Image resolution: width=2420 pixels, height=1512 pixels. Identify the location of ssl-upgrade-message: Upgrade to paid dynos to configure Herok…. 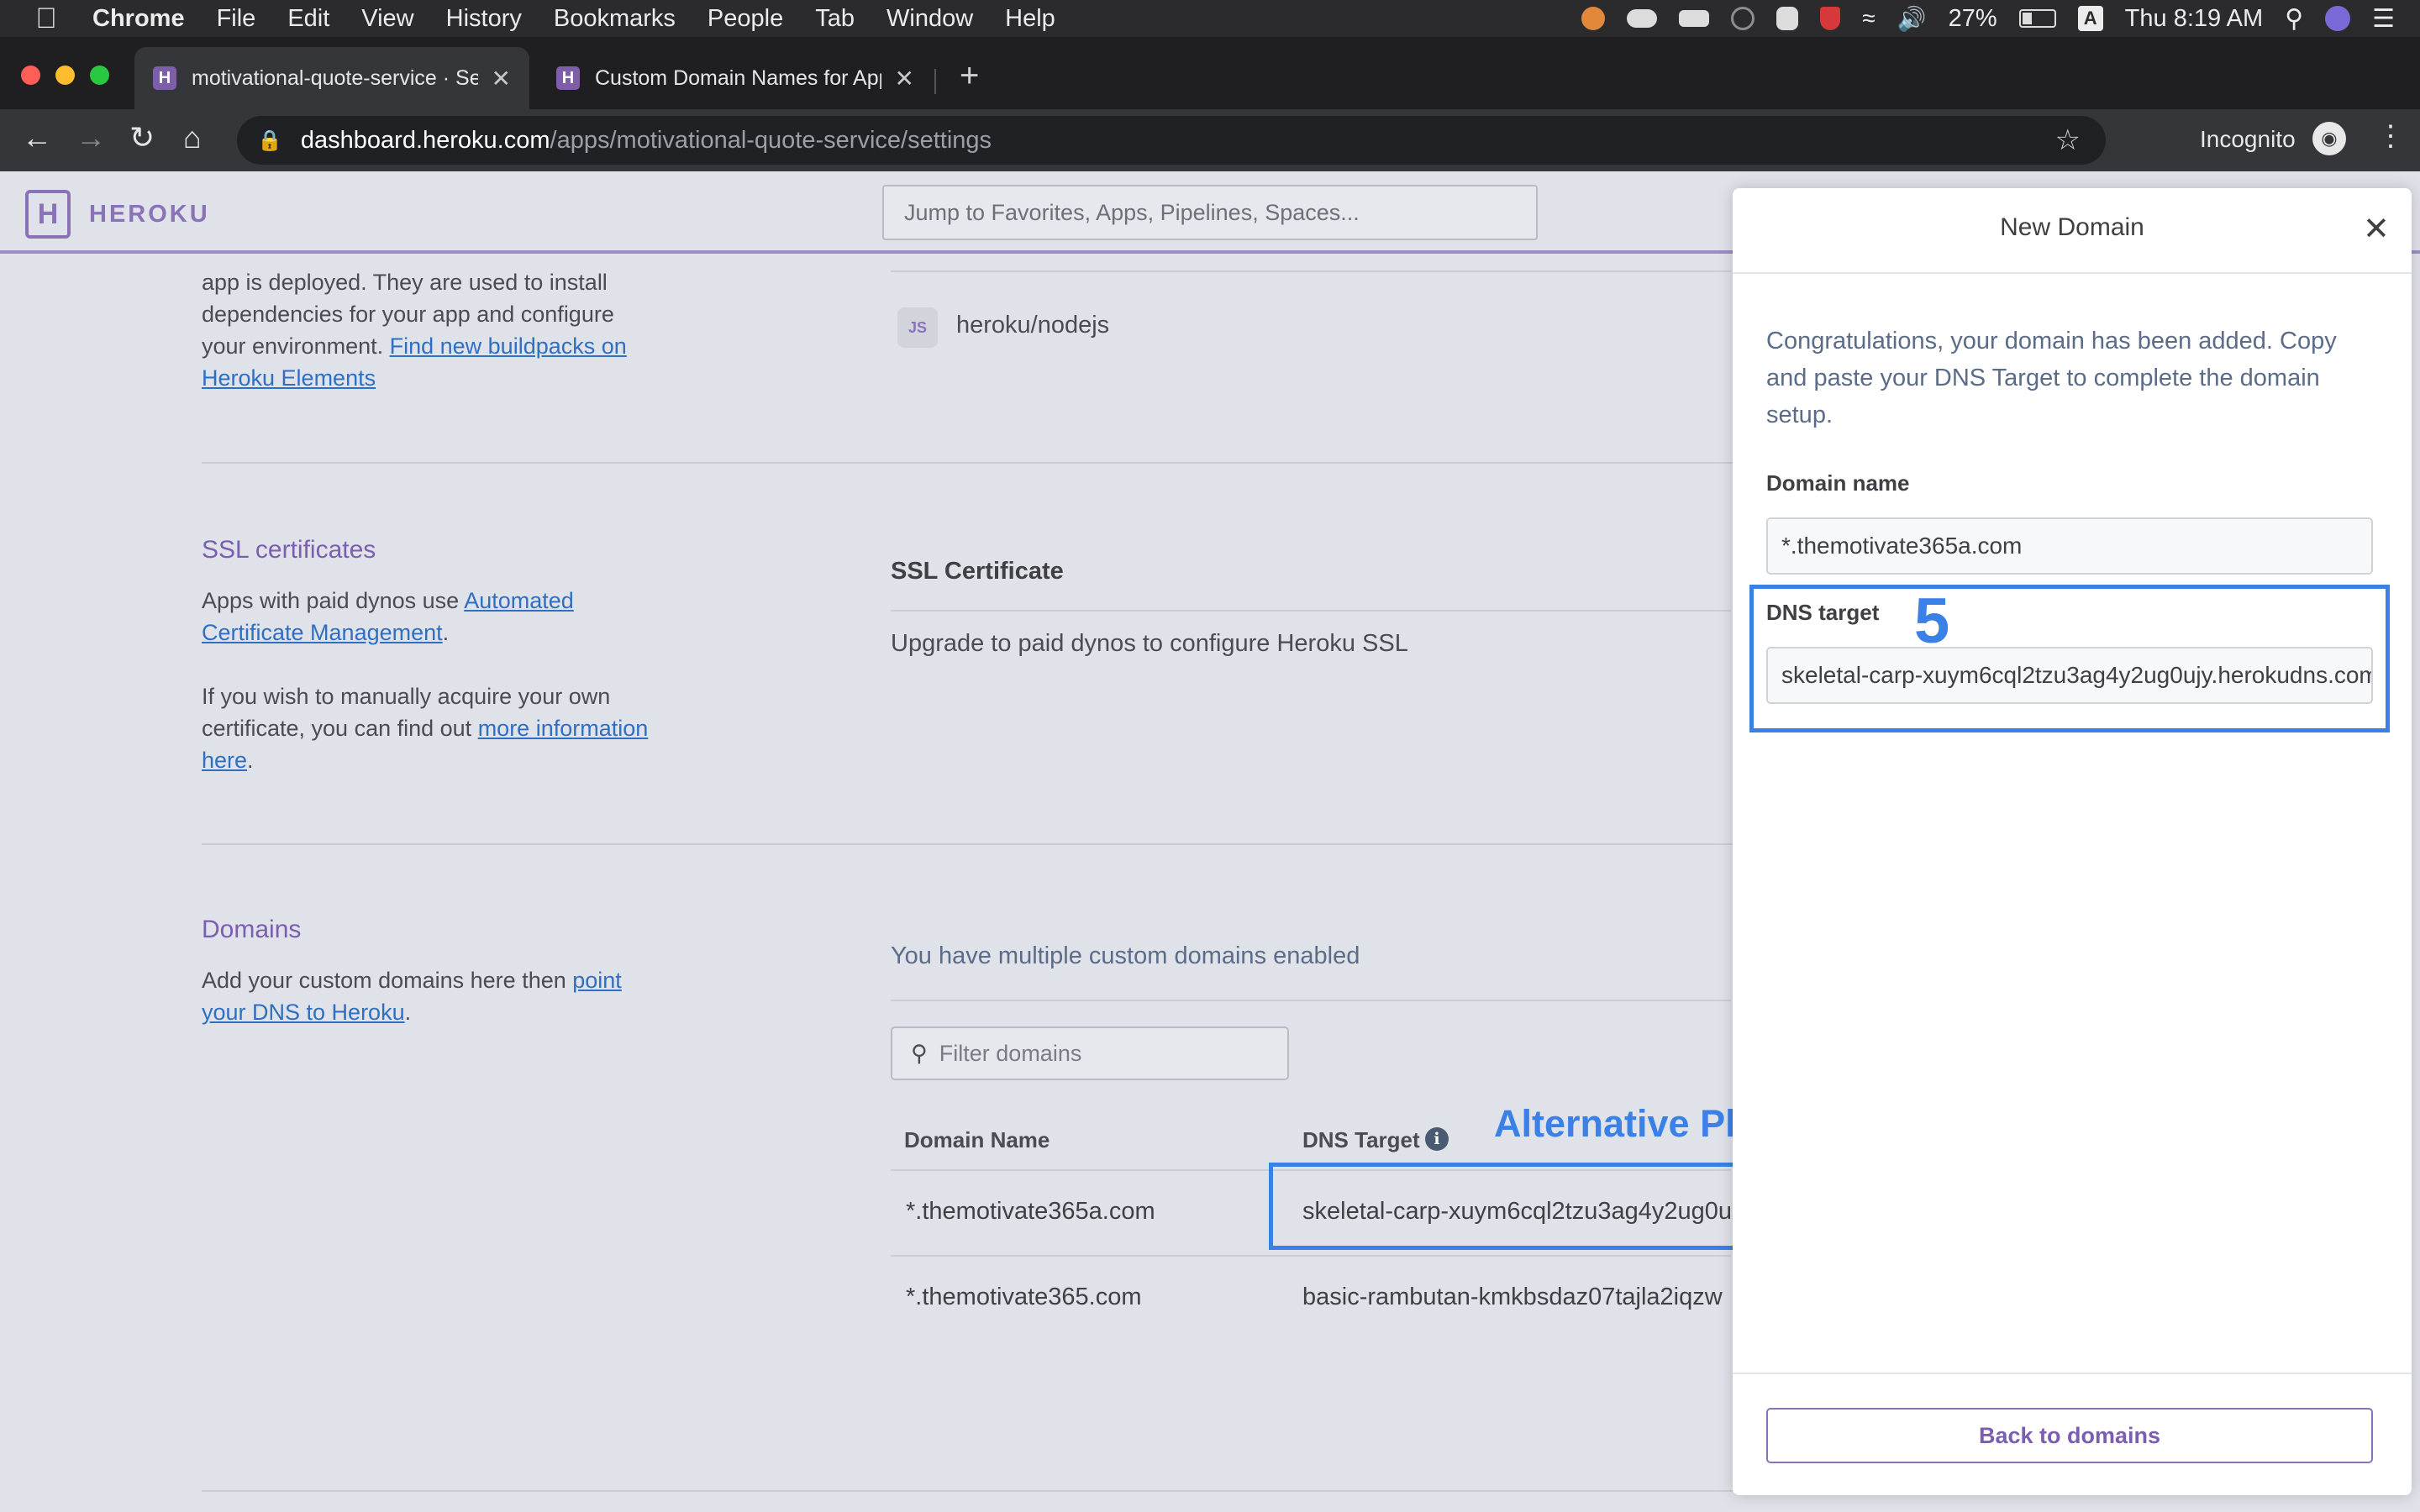
(1149, 643).